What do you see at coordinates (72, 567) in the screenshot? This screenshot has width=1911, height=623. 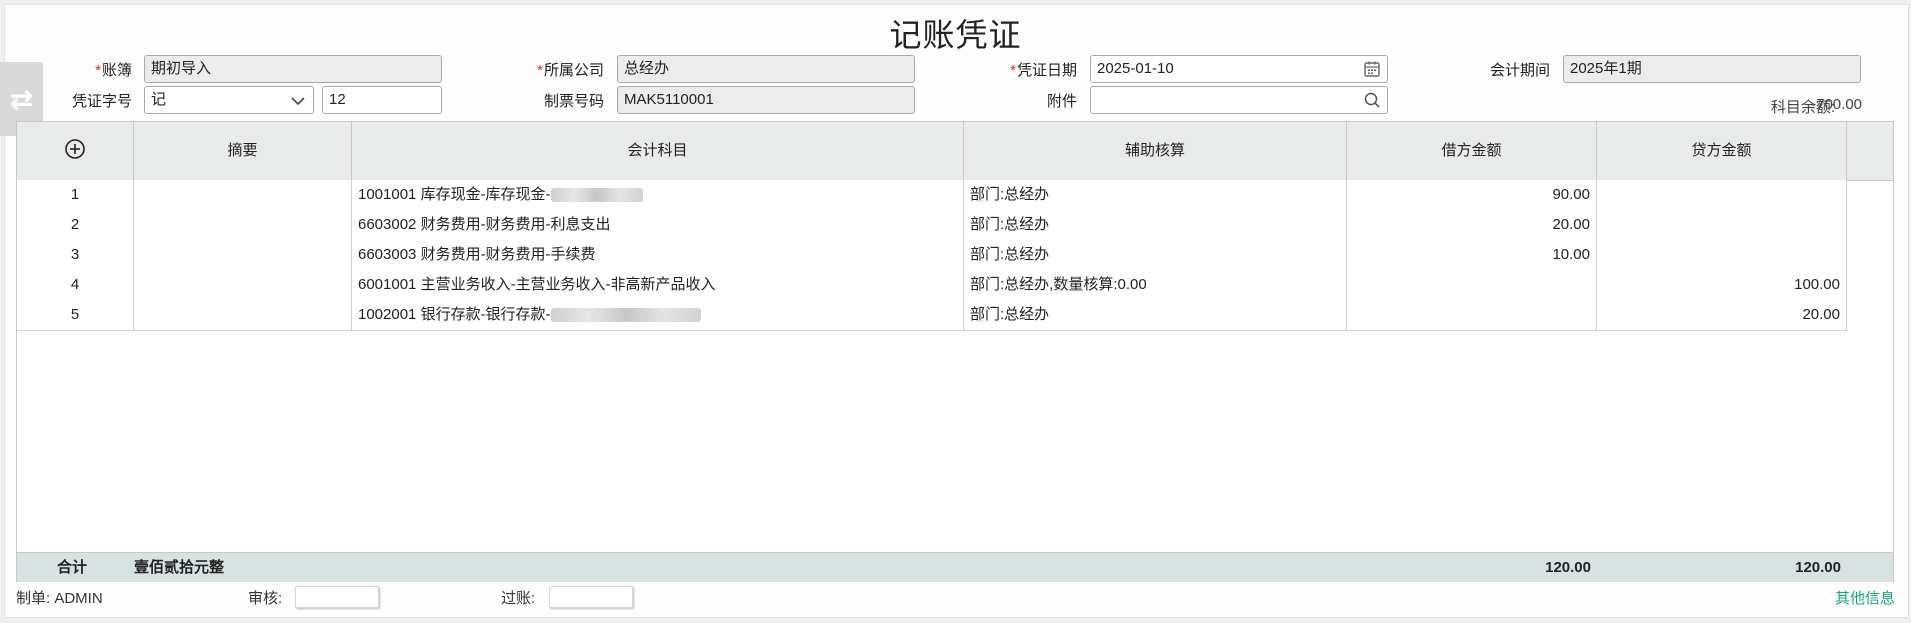 I see `total-label: 合计` at bounding box center [72, 567].